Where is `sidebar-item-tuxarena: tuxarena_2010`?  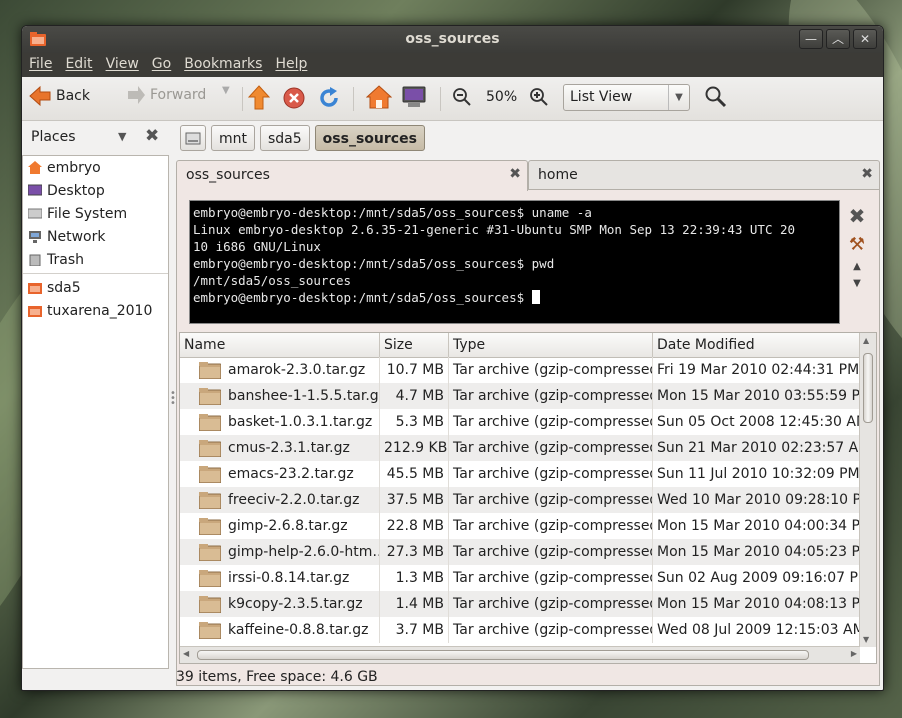 sidebar-item-tuxarena: tuxarena_2010 is located at coordinates (95, 310).